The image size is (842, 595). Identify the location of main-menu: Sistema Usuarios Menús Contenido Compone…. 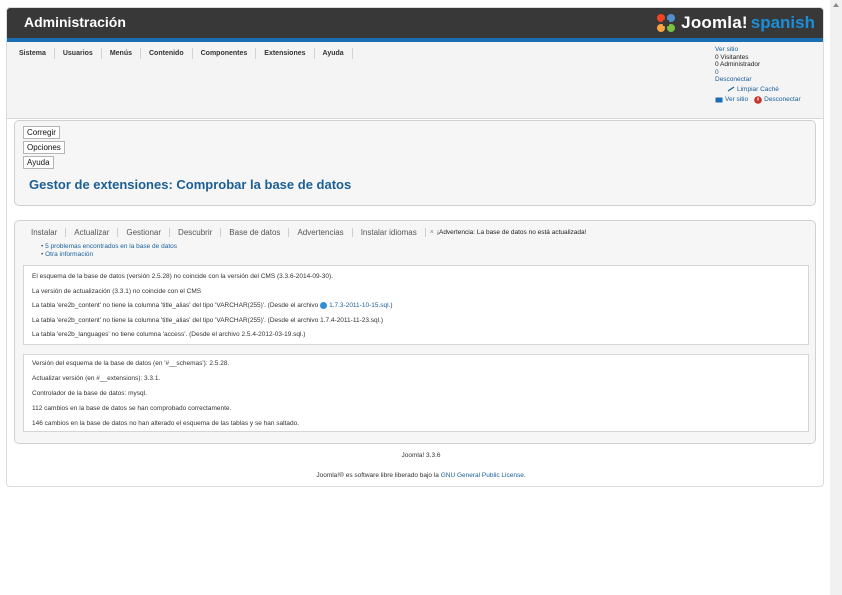
(182, 53).